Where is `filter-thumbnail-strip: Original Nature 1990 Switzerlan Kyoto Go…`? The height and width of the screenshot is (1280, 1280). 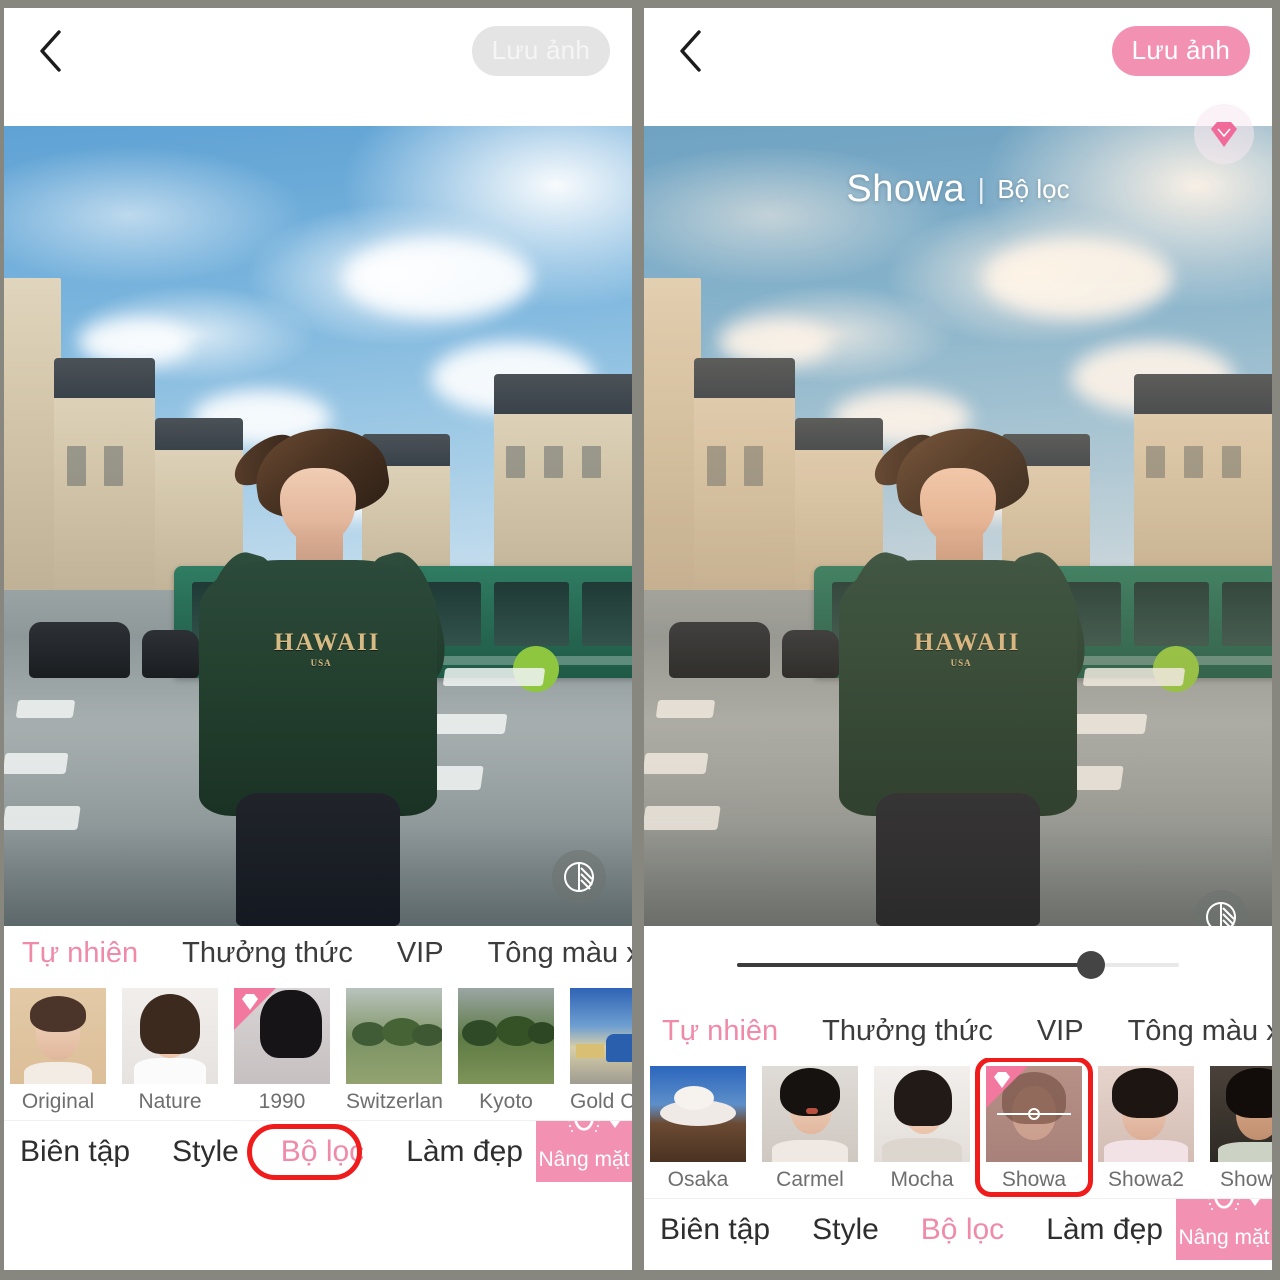 filter-thumbnail-strip: Original Nature 1990 Switzerlan Kyoto Go… is located at coordinates (318, 1050).